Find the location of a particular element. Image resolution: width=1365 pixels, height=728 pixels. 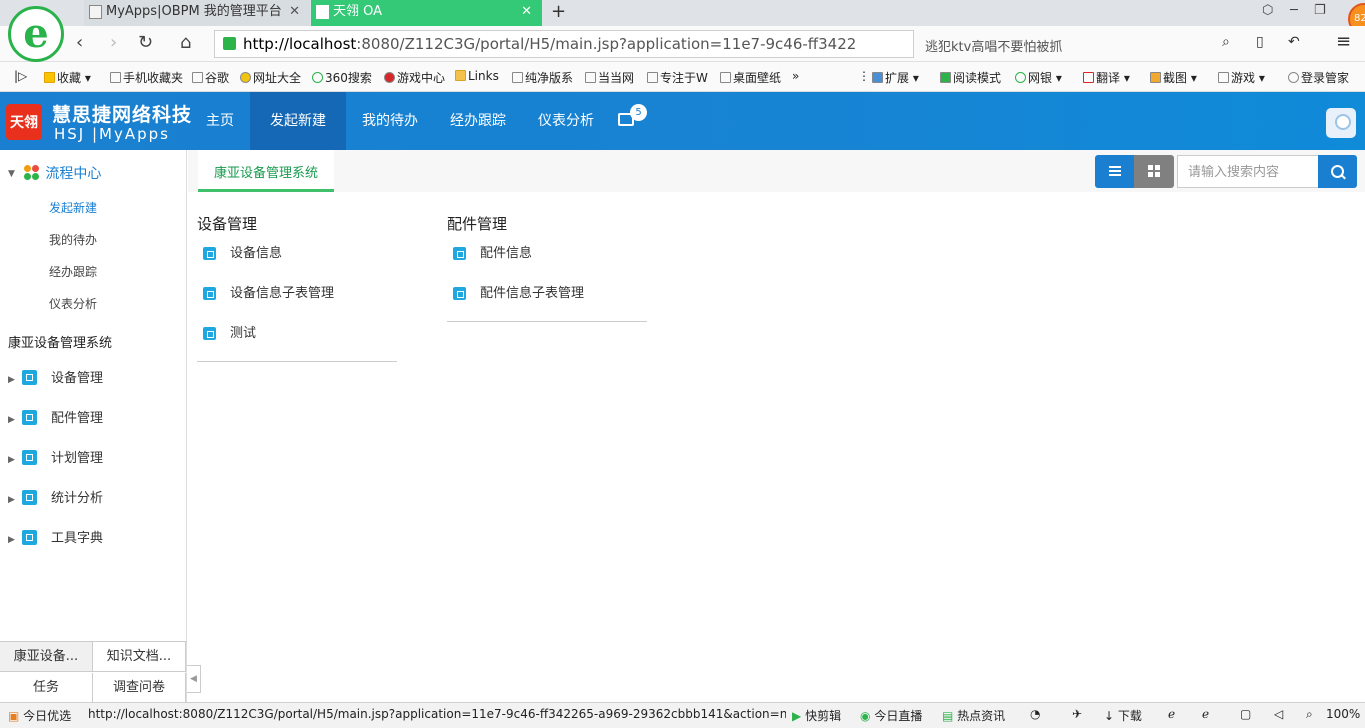

ext-bank: 网银 ▾ is located at coordinates (1038, 77).